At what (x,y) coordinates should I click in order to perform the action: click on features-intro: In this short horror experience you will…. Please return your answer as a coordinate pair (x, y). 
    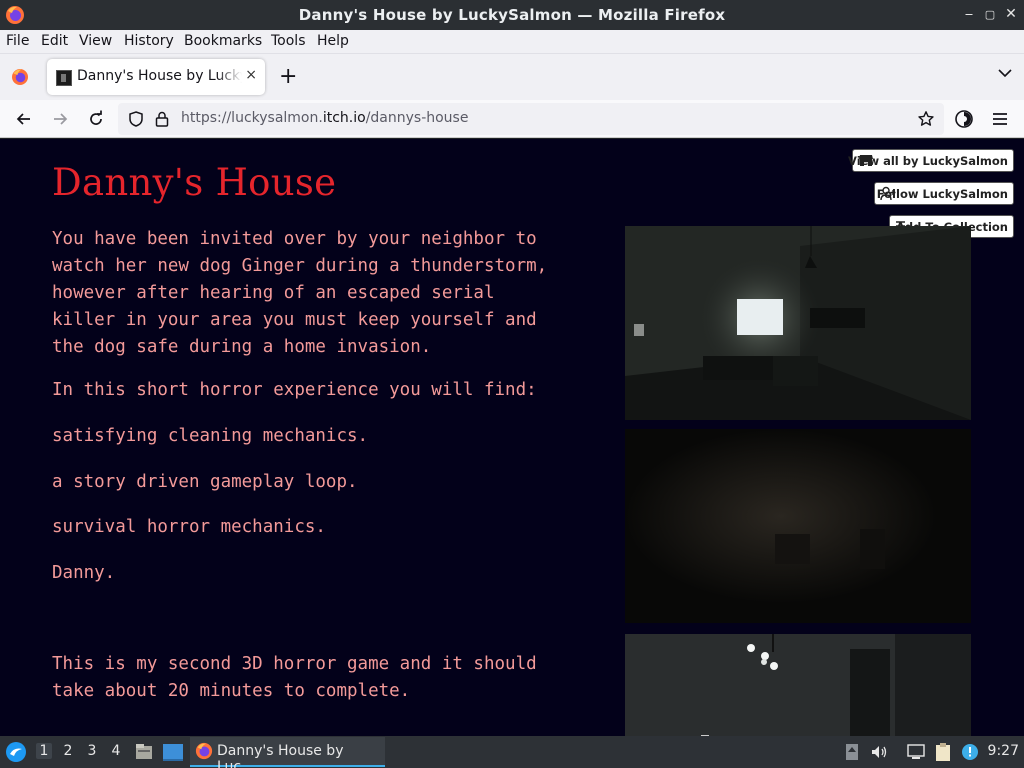
    Looking at the image, I should click on (294, 390).